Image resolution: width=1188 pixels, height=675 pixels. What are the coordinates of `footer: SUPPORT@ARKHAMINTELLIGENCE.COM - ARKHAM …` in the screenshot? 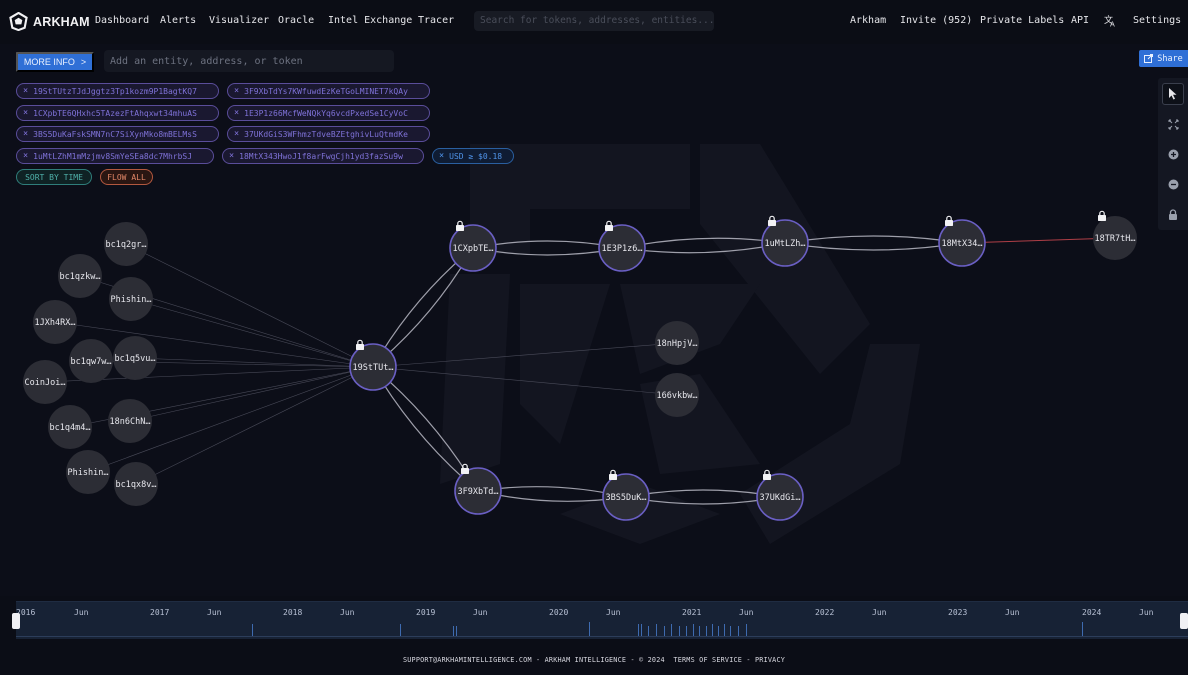 It's located at (594, 660).